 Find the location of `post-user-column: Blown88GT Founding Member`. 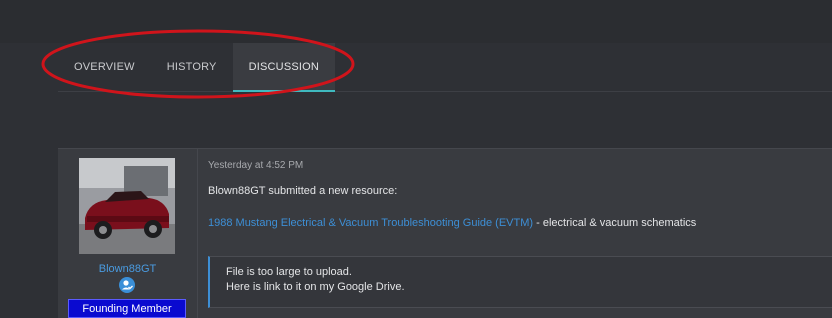

post-user-column: Blown88GT Founding Member is located at coordinates (128, 233).